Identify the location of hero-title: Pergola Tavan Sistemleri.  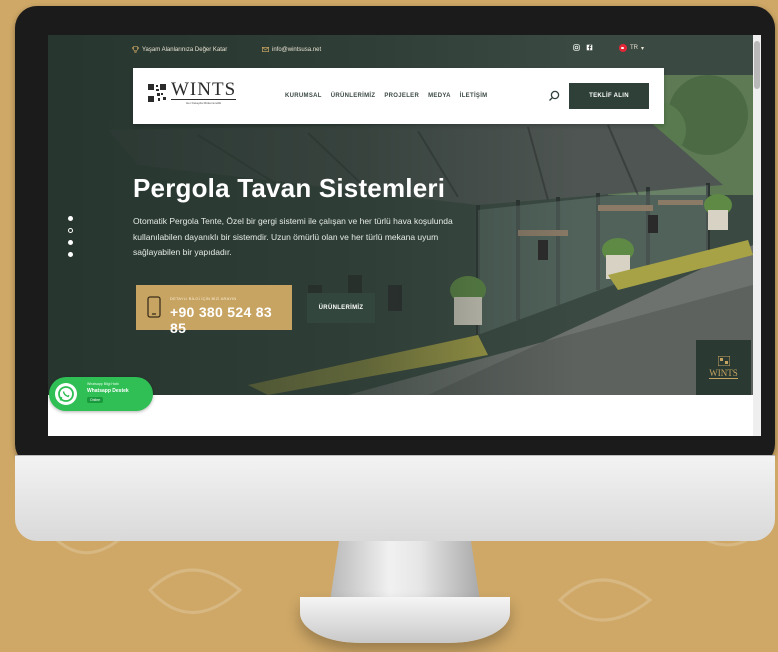
(289, 188).